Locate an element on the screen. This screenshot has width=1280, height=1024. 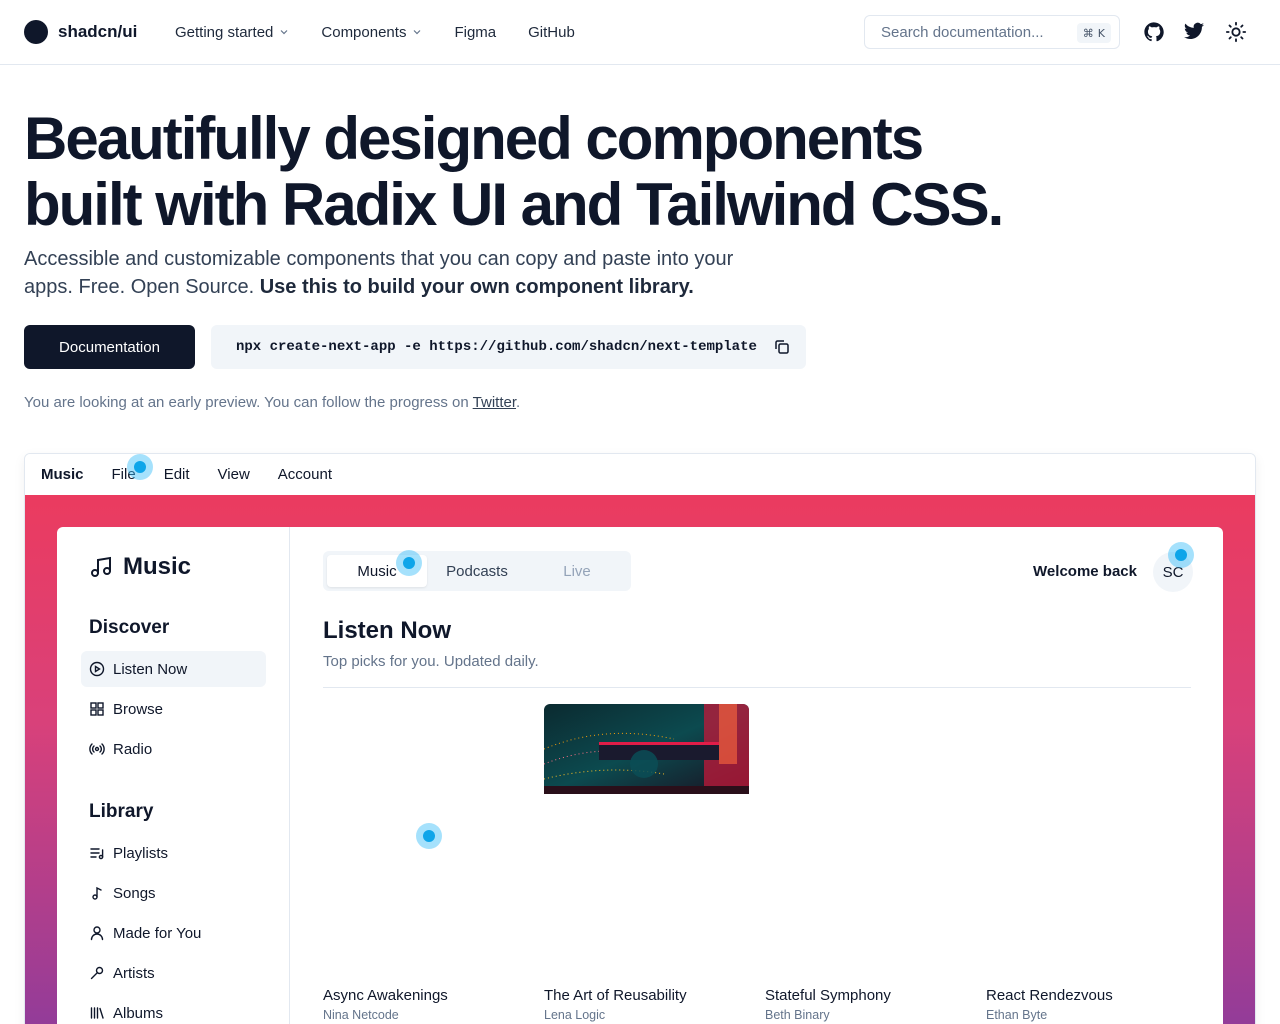
grid-icon is located at coordinates (97, 709).